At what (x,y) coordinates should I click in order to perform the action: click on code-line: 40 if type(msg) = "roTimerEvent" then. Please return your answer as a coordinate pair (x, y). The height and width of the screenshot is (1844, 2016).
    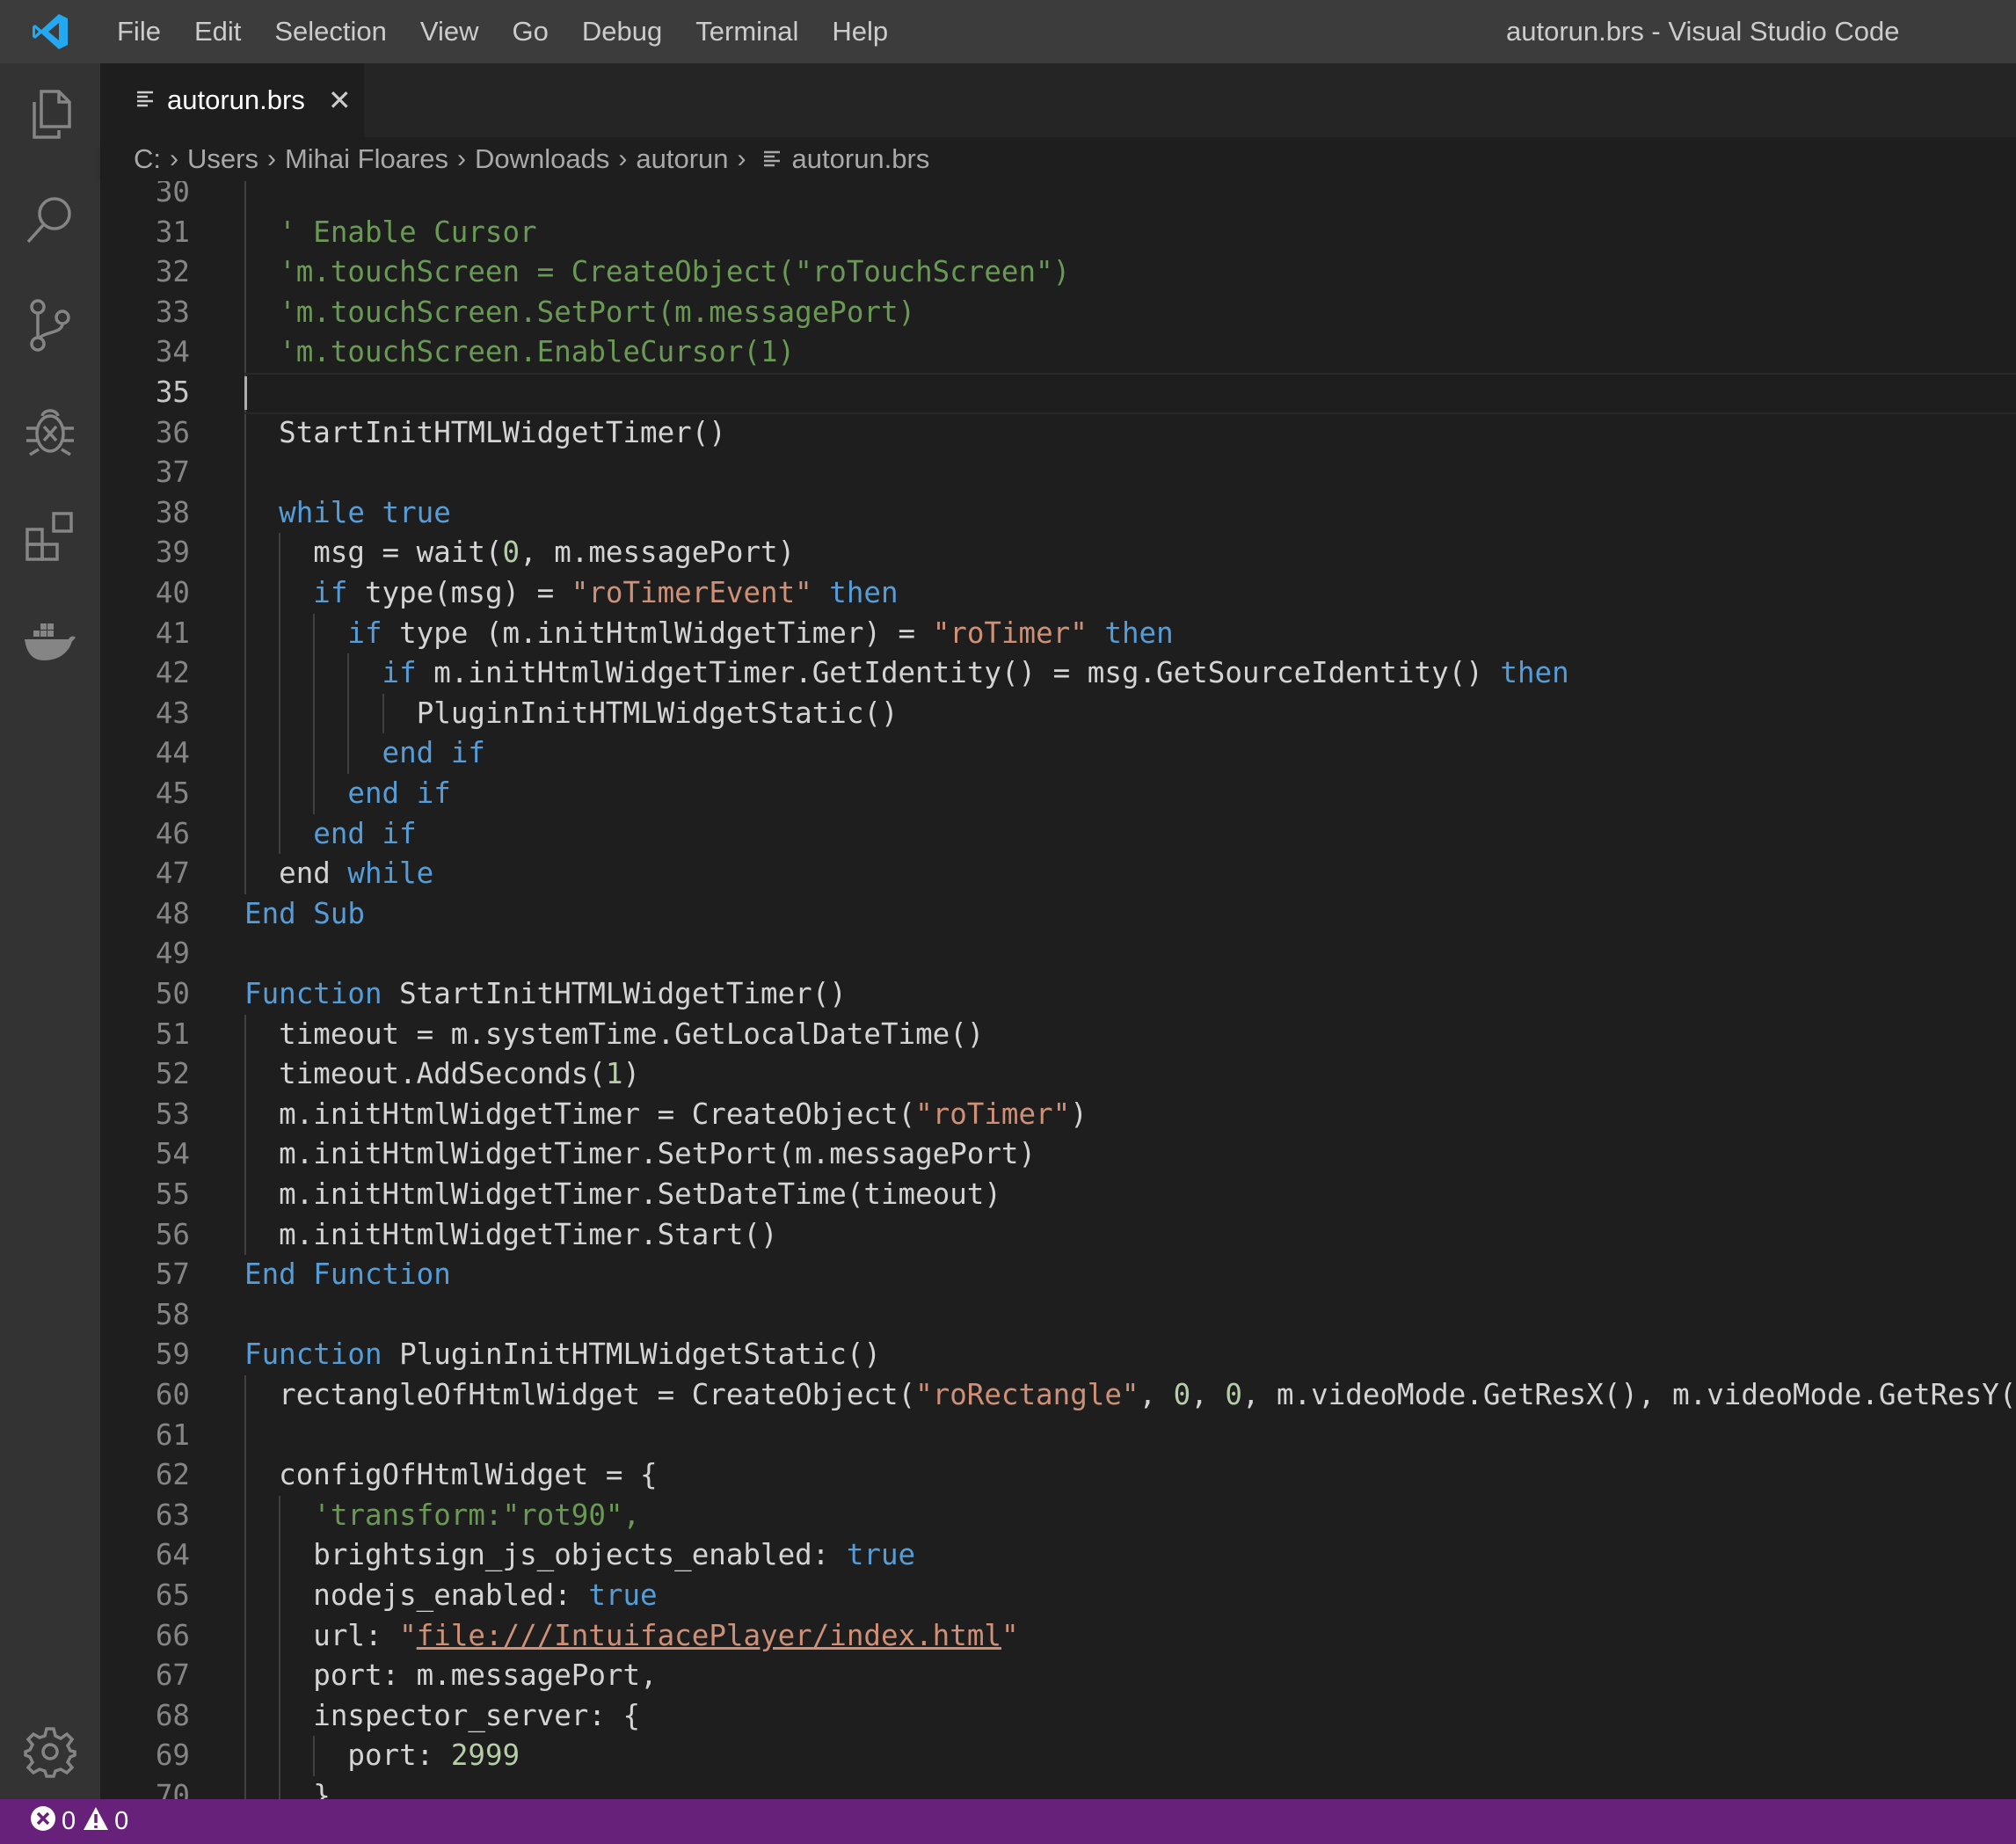
    Looking at the image, I should click on (1058, 594).